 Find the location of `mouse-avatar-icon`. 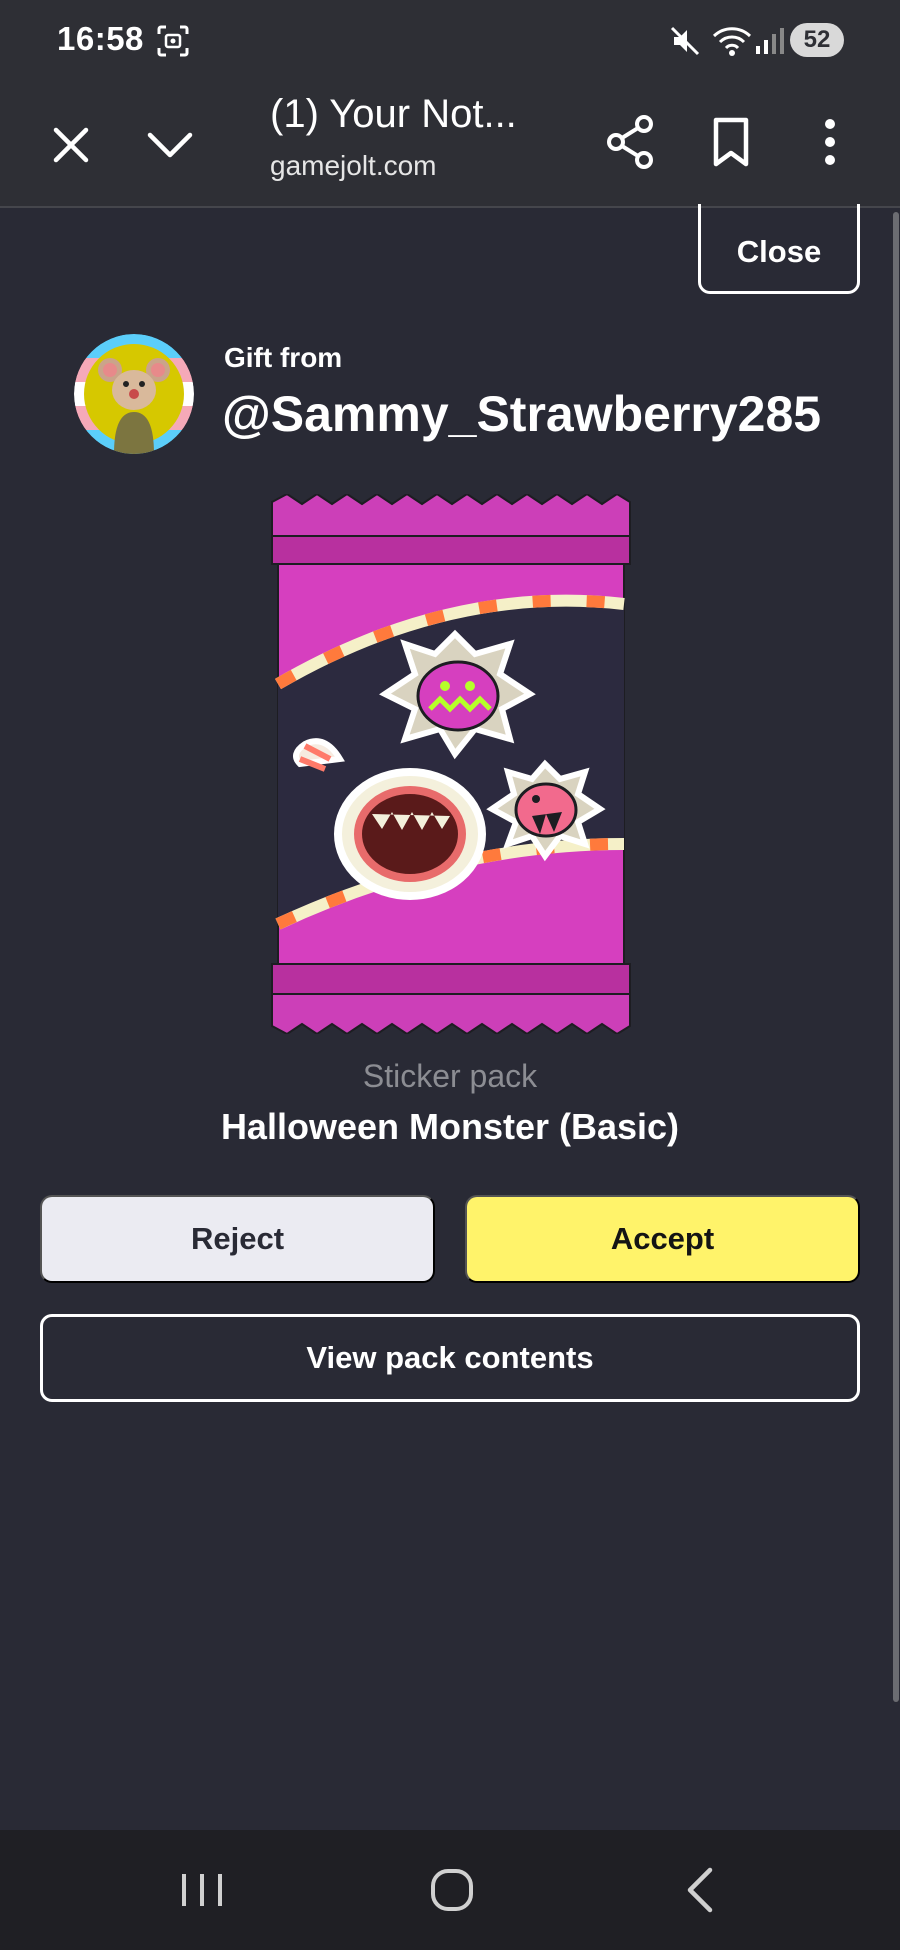

mouse-avatar-icon is located at coordinates (134, 394).